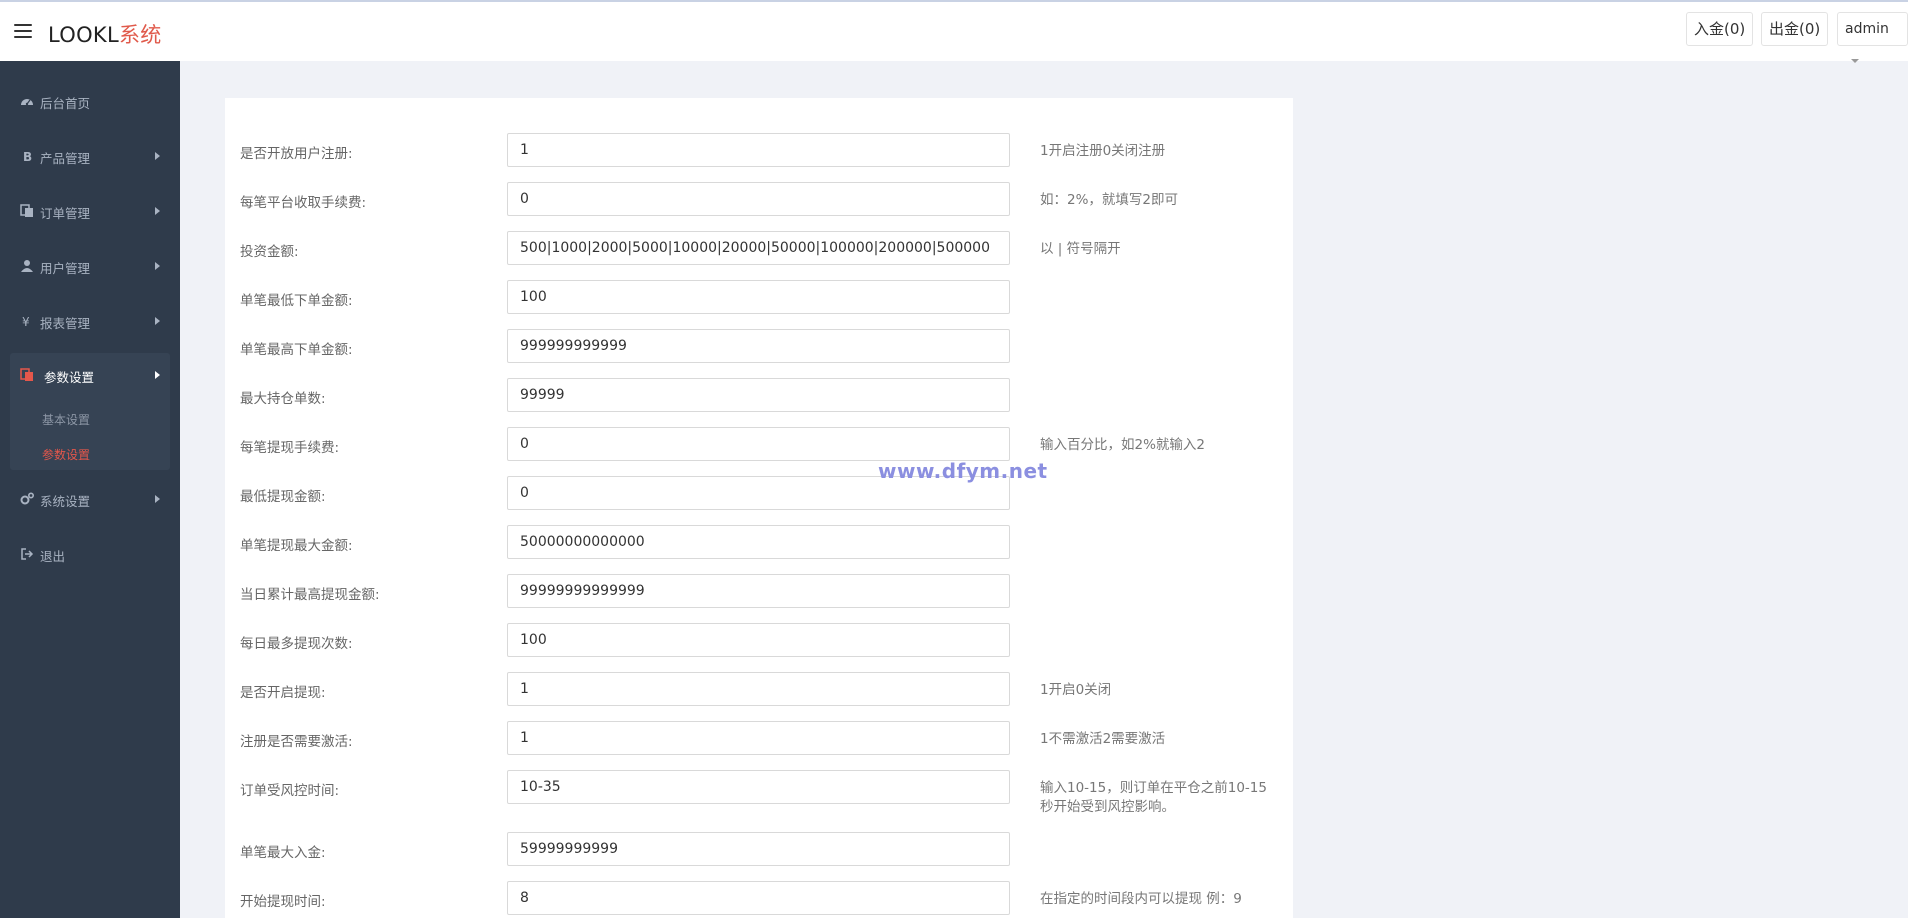  Describe the element at coordinates (27, 498) in the screenshot. I see `cogs-icon` at that location.